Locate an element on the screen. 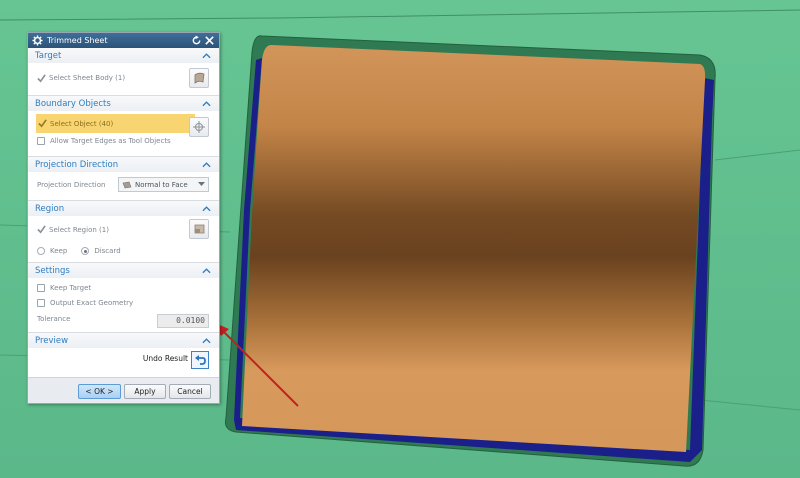 The height and width of the screenshot is (478, 800). section-title-settings: Settings is located at coordinates (52, 270).